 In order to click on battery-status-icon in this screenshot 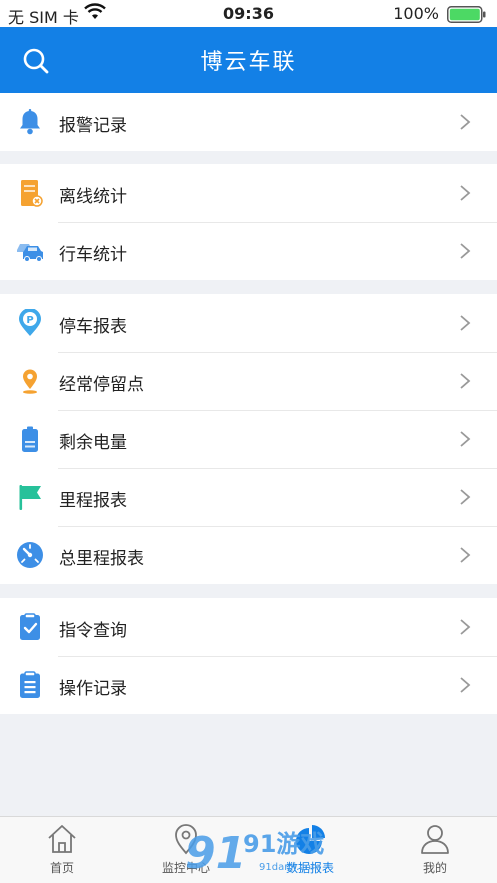, I will do `click(466, 14)`.